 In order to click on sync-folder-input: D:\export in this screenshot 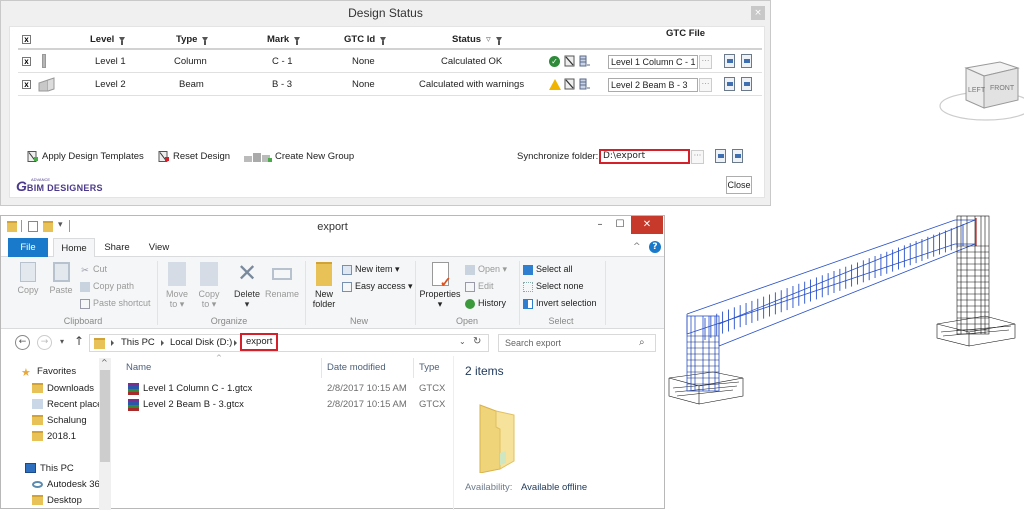, I will do `click(644, 156)`.